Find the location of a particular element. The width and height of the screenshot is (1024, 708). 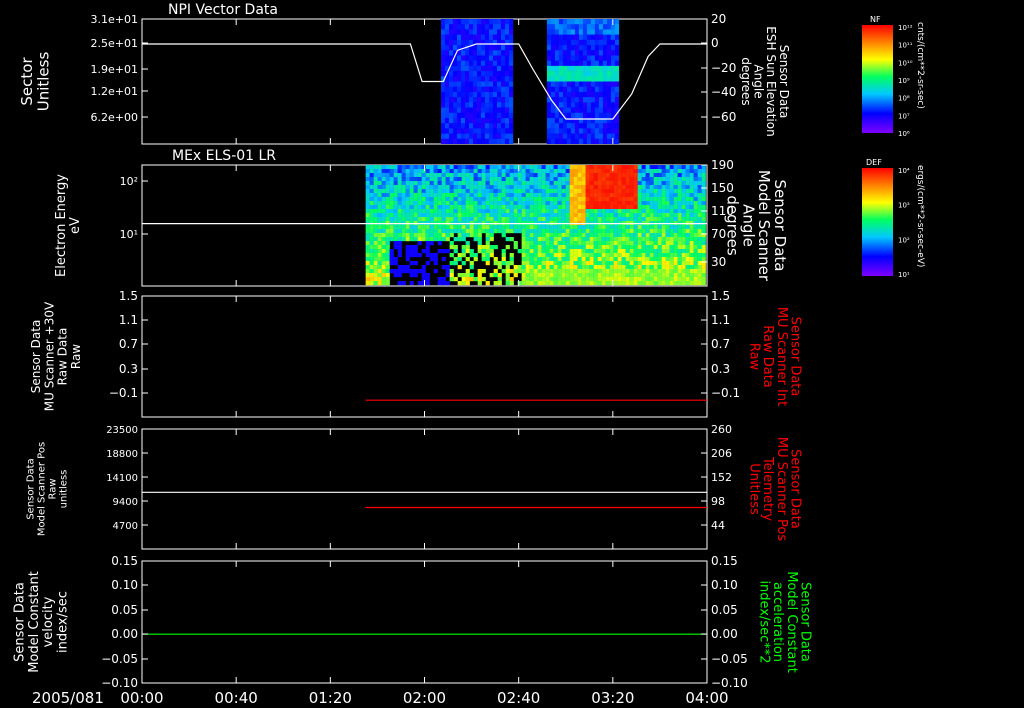

y-tick-label: 9400 is located at coordinates (125, 502).